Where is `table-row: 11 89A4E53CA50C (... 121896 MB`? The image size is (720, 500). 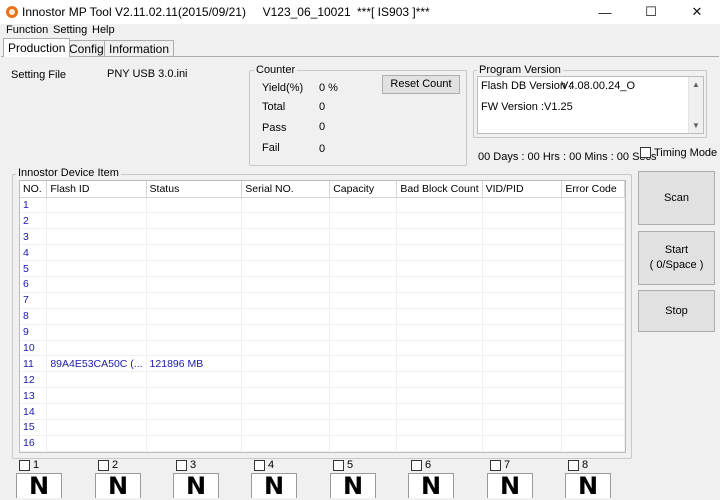
table-row: 11 89A4E53CA50C (... 121896 MB is located at coordinates (322, 364).